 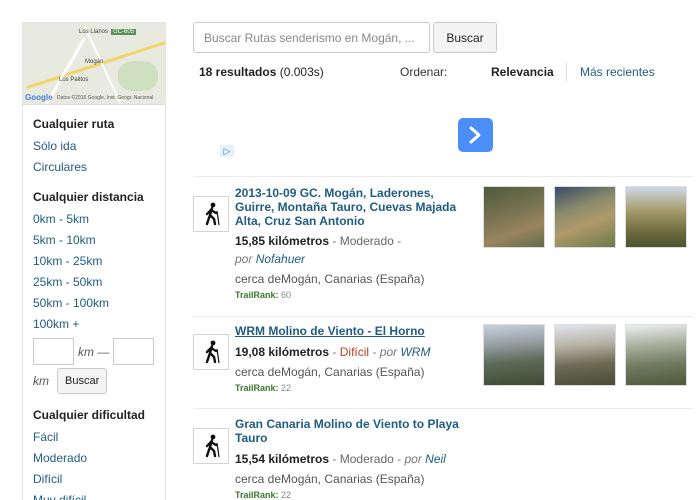 I want to click on result-author-link: Neil, so click(x=435, y=459).